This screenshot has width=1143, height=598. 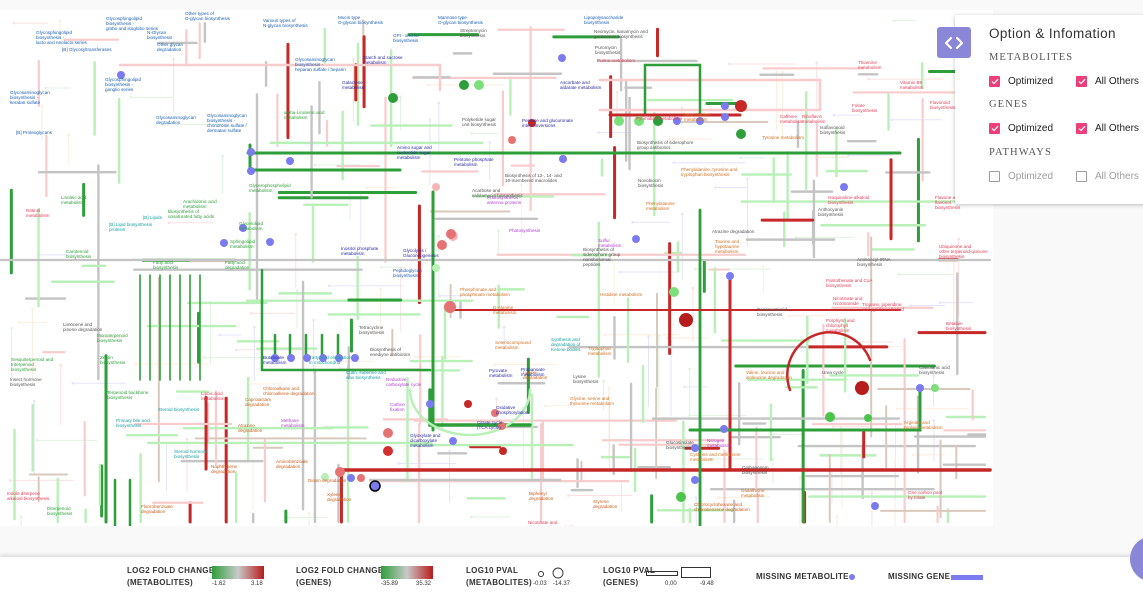 What do you see at coordinates (87, 49) in the screenshot?
I see `pathway-label: [B] Glycosyltransferases` at bounding box center [87, 49].